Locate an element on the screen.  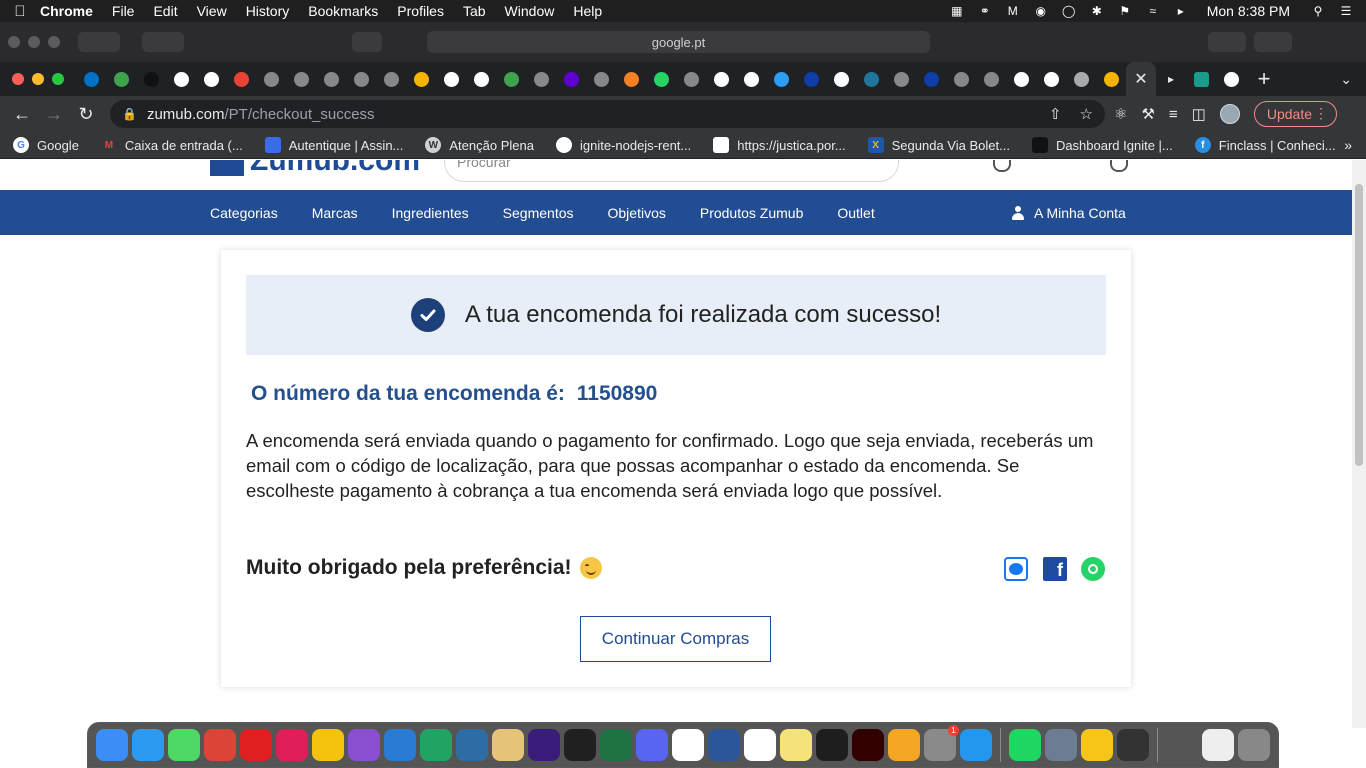
close-tab-icon: ✕ is located at coordinates (1140, 79).